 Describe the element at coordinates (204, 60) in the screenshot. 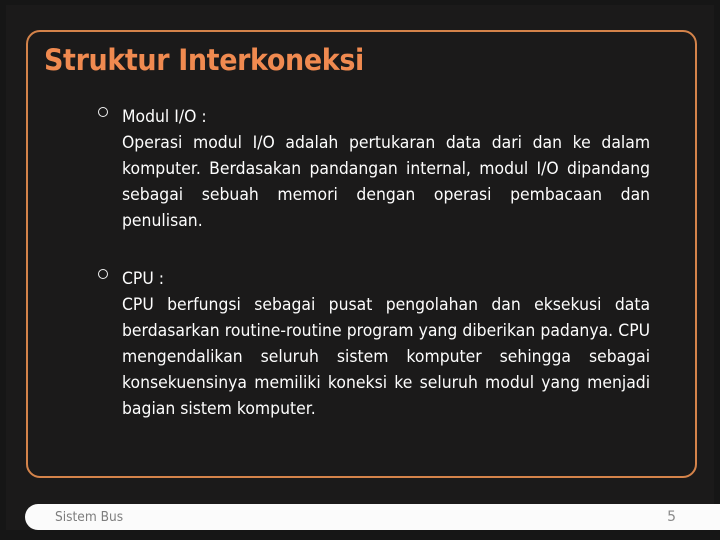

I see `slide-title: Struktur Interkoneksi` at that location.